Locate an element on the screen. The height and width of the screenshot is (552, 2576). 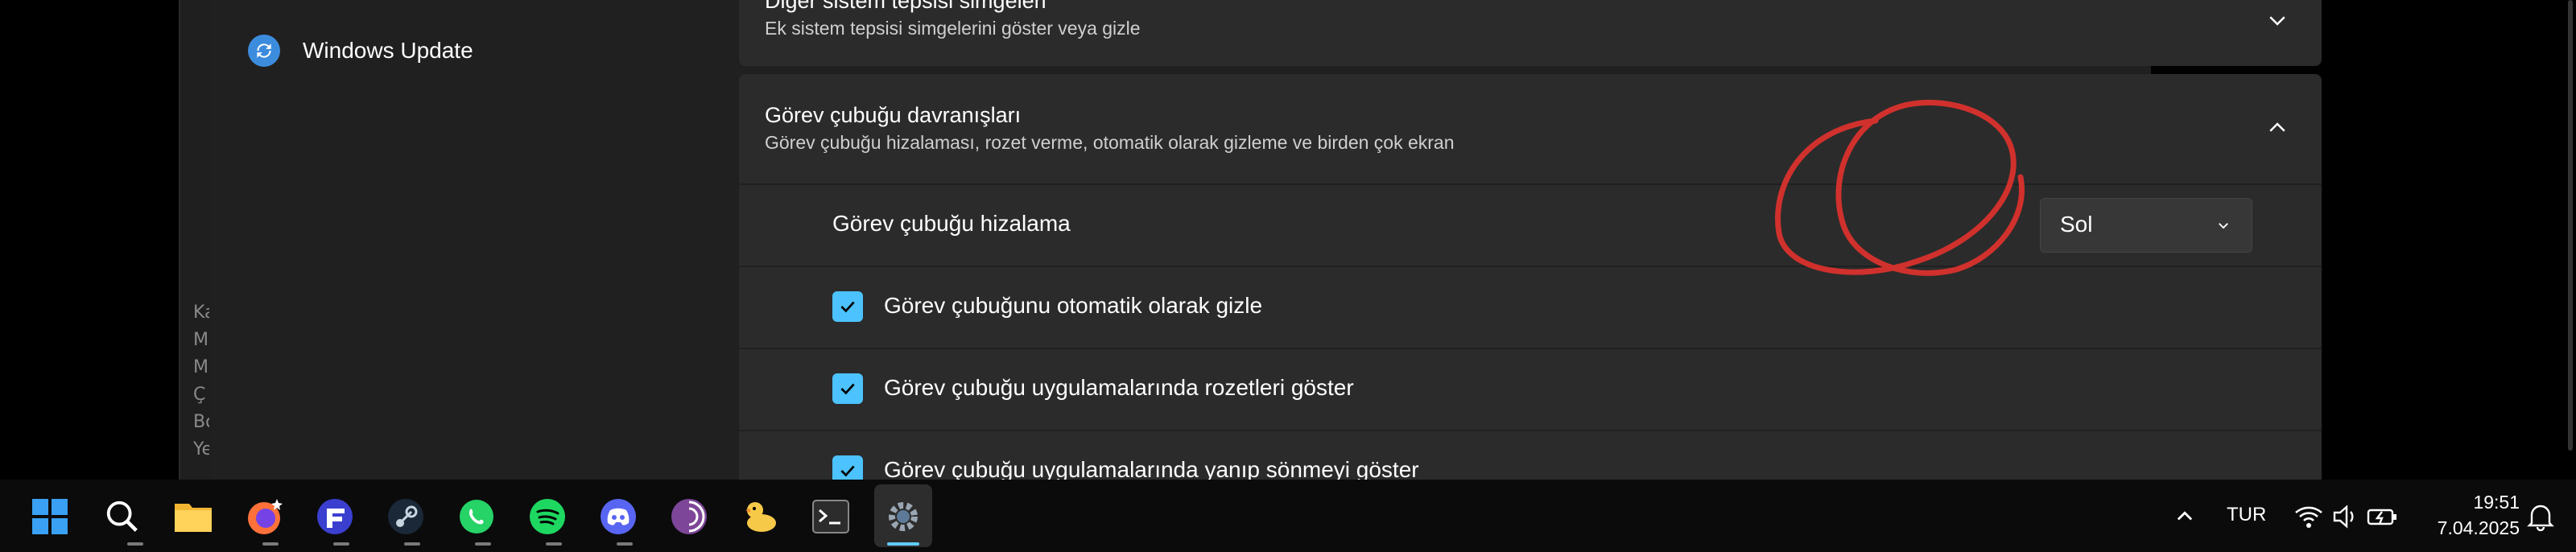
autohide-checkbox is located at coordinates (847, 306).